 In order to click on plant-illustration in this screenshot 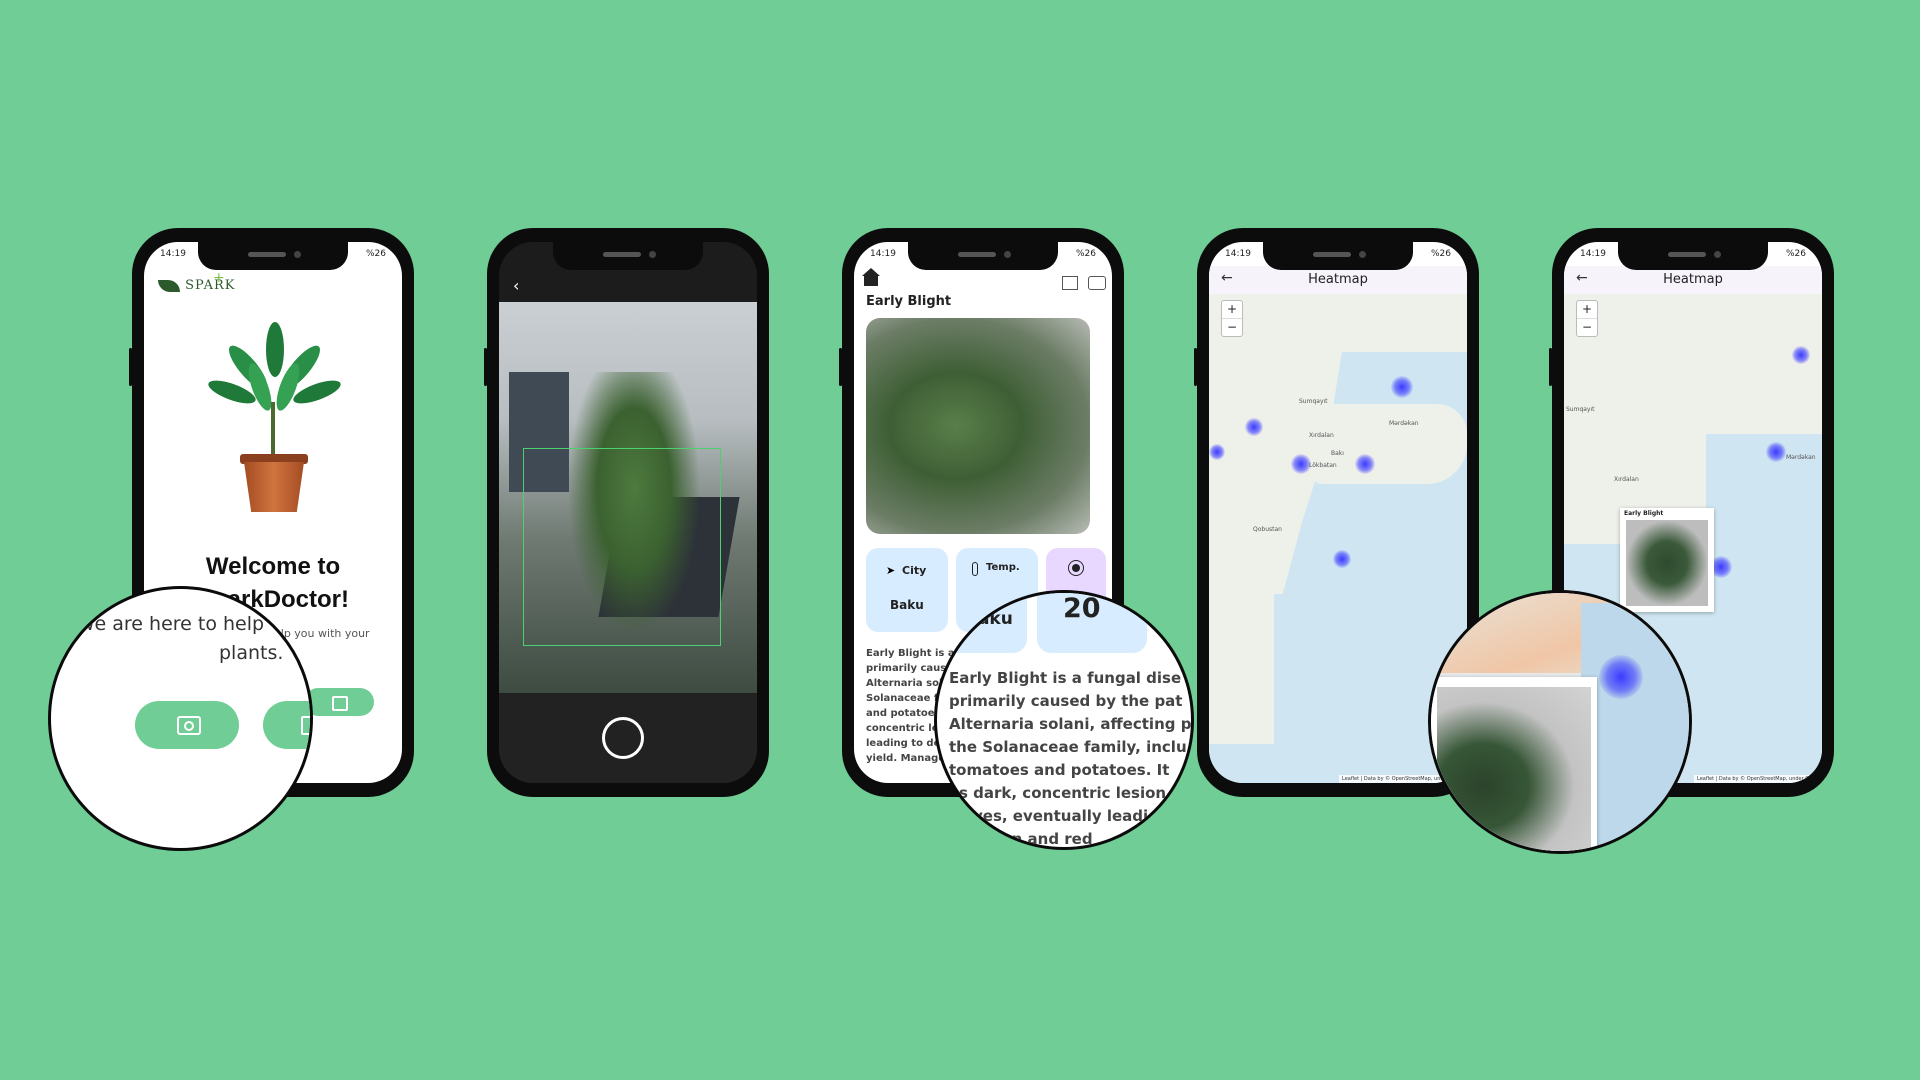, I will do `click(274, 422)`.